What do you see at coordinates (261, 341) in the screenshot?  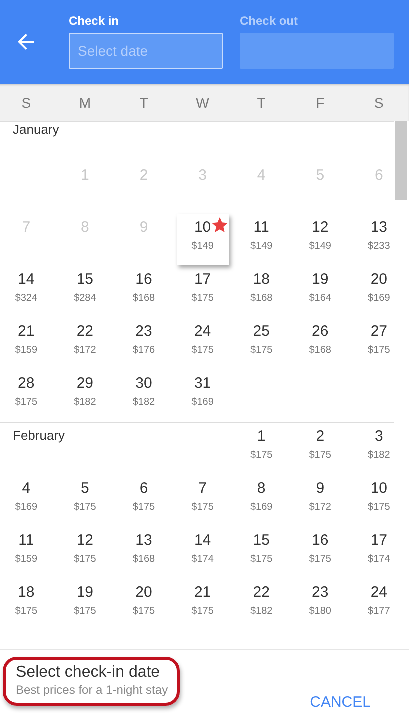 I see `date-cell: 25 $175` at bounding box center [261, 341].